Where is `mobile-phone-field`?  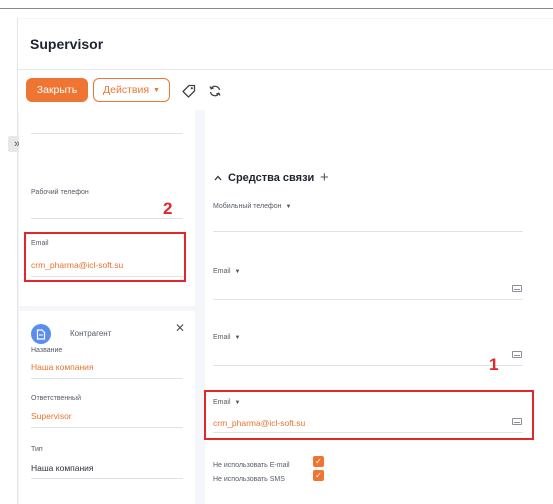
mobile-phone-field is located at coordinates (368, 231).